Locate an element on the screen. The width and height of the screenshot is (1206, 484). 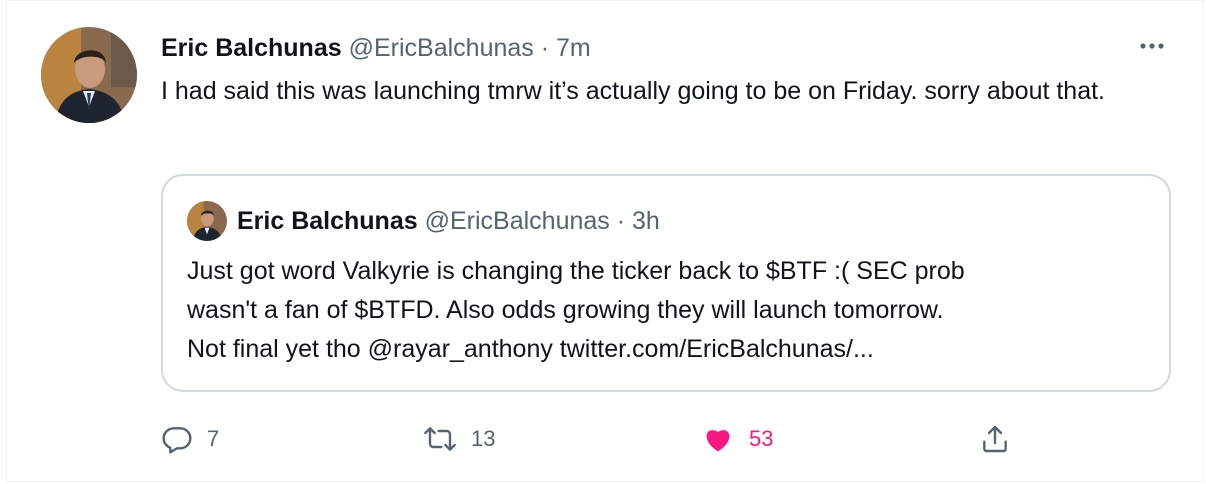
share-button is located at coordinates (995, 439).